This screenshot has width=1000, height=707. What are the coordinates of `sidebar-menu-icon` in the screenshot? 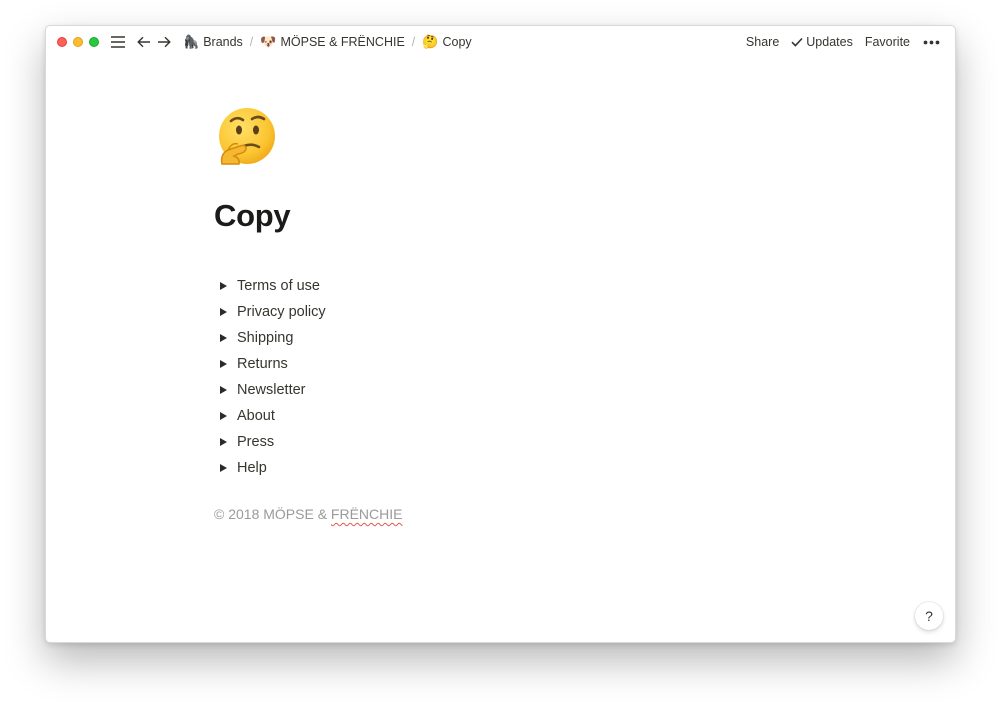 It's located at (118, 42).